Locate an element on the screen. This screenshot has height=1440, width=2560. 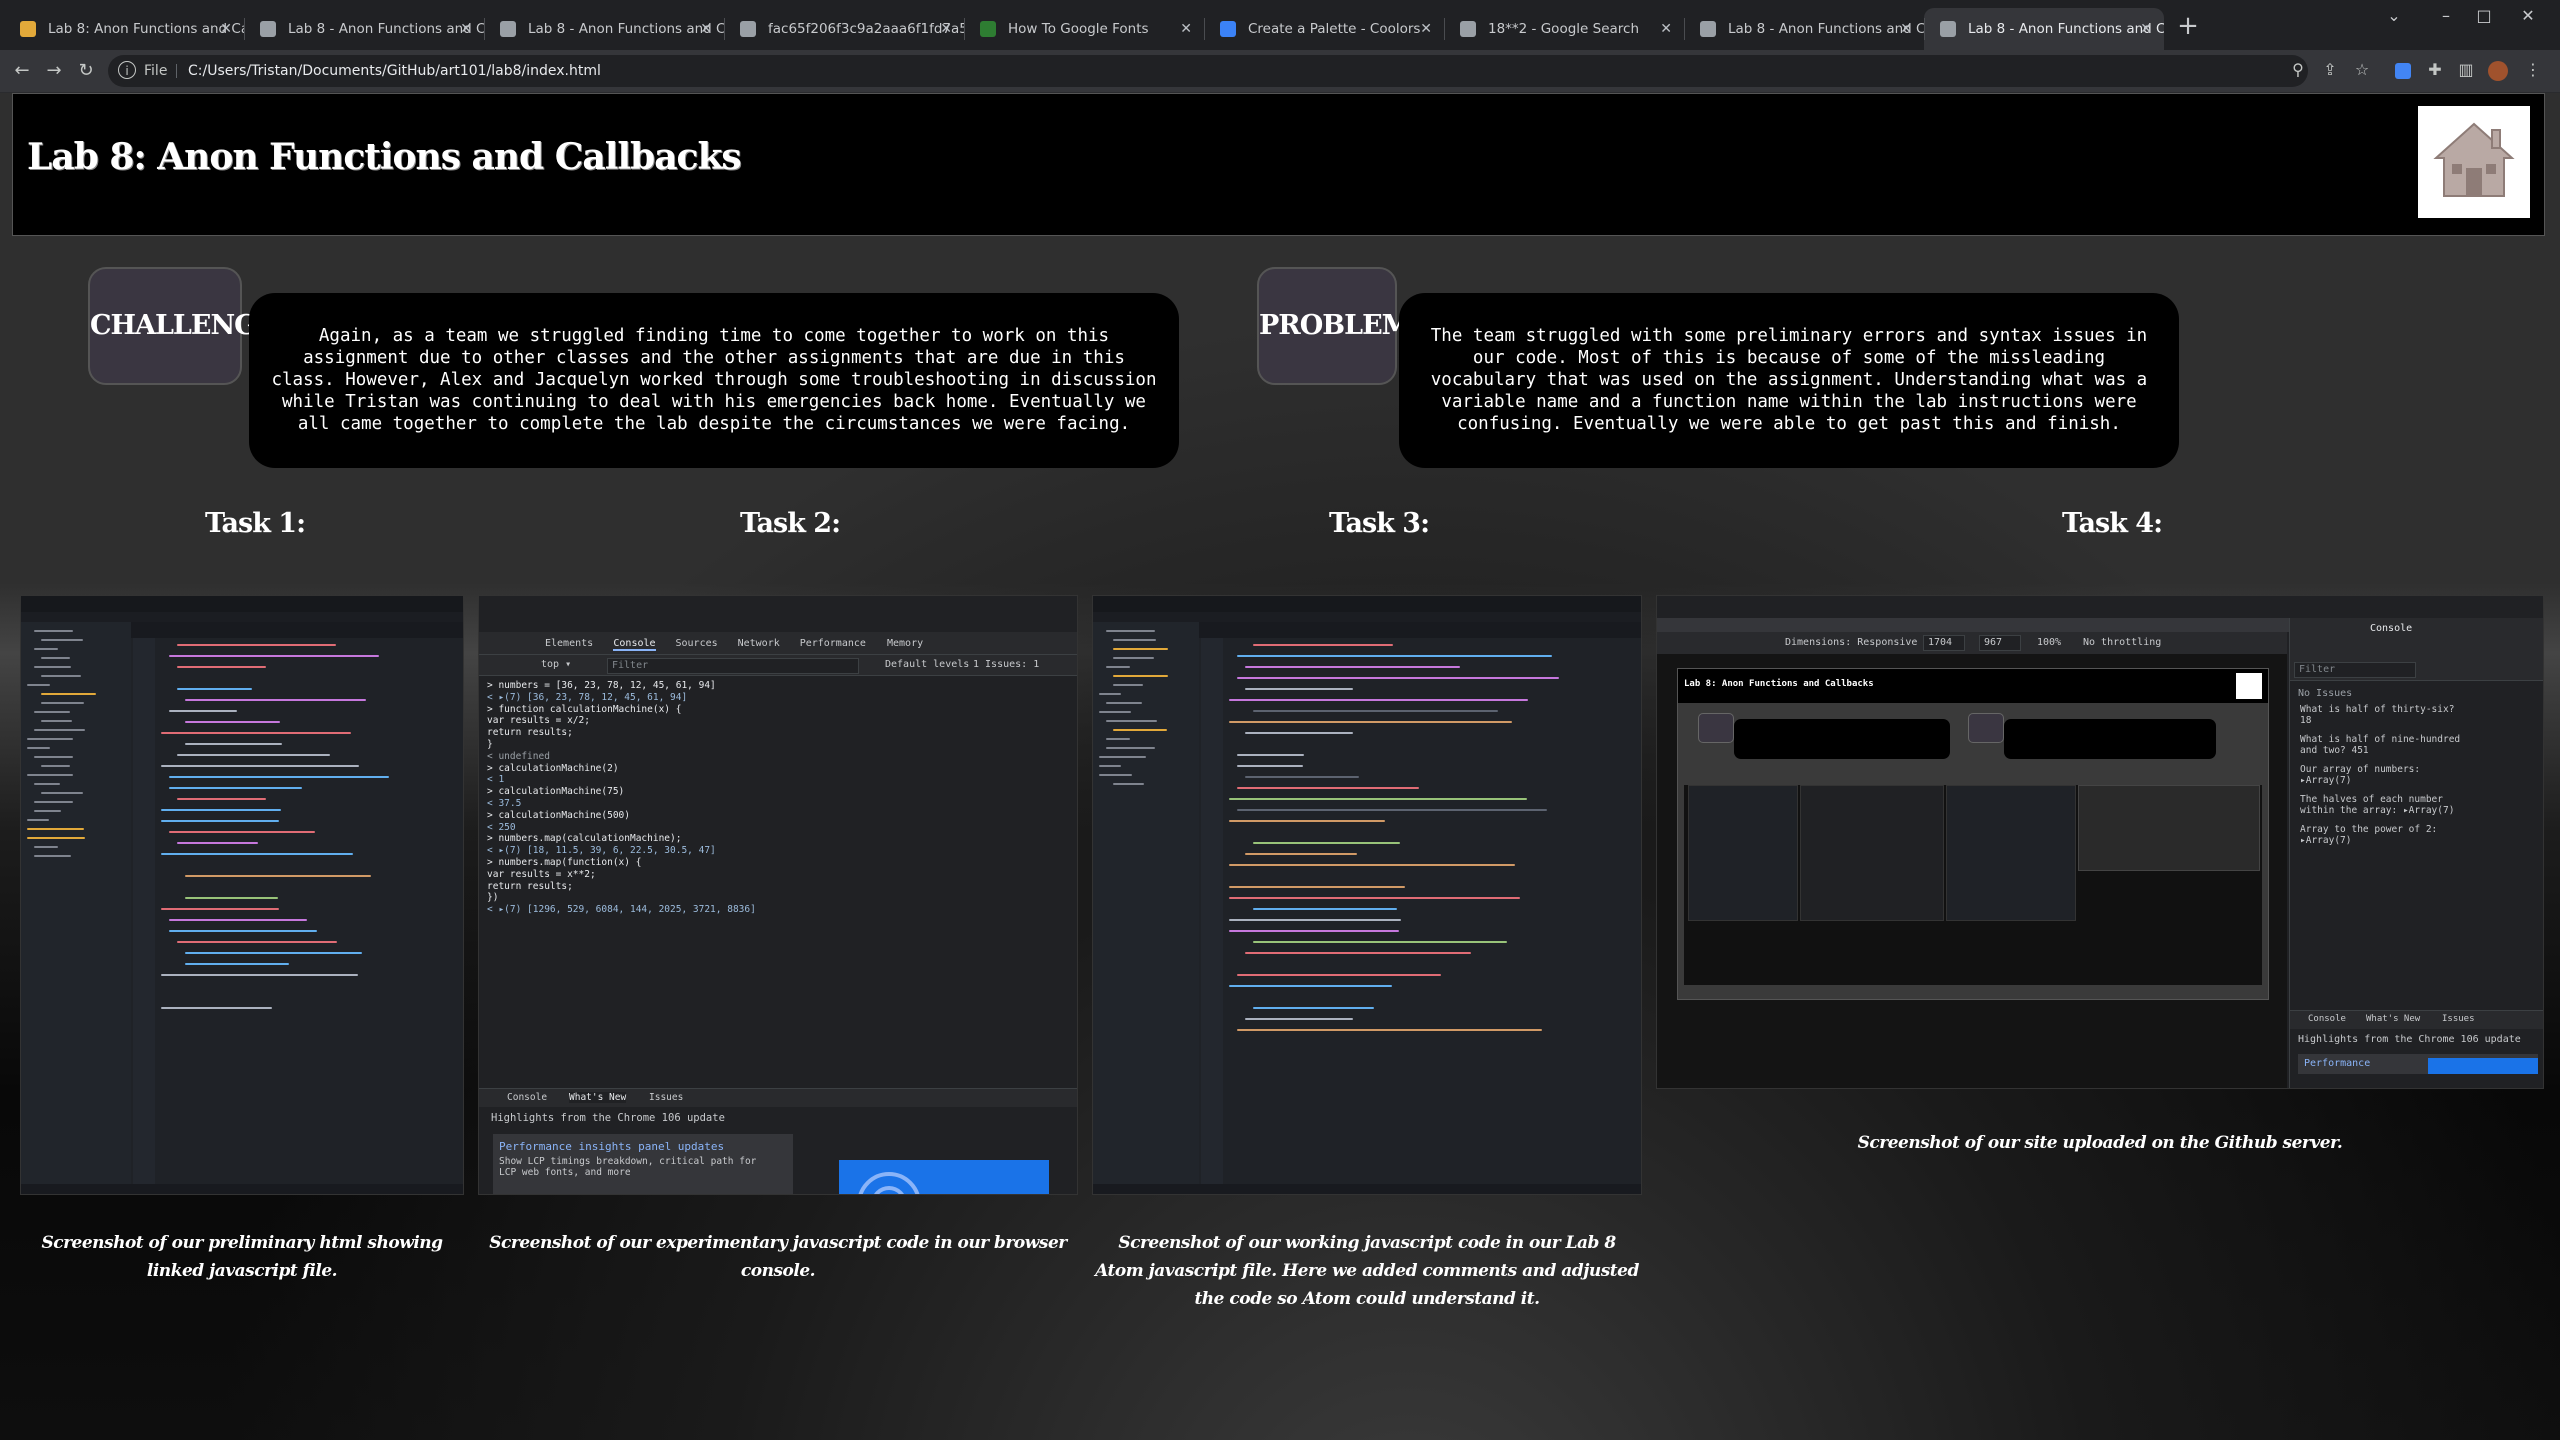
zoom-icon: ⚲ is located at coordinates (2298, 70).